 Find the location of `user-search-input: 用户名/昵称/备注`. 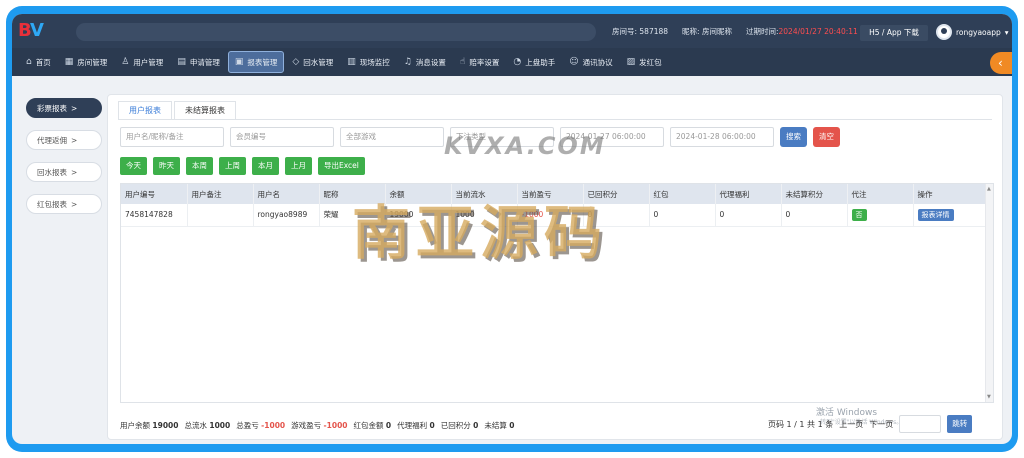

user-search-input: 用户名/昵称/备注 is located at coordinates (172, 137).